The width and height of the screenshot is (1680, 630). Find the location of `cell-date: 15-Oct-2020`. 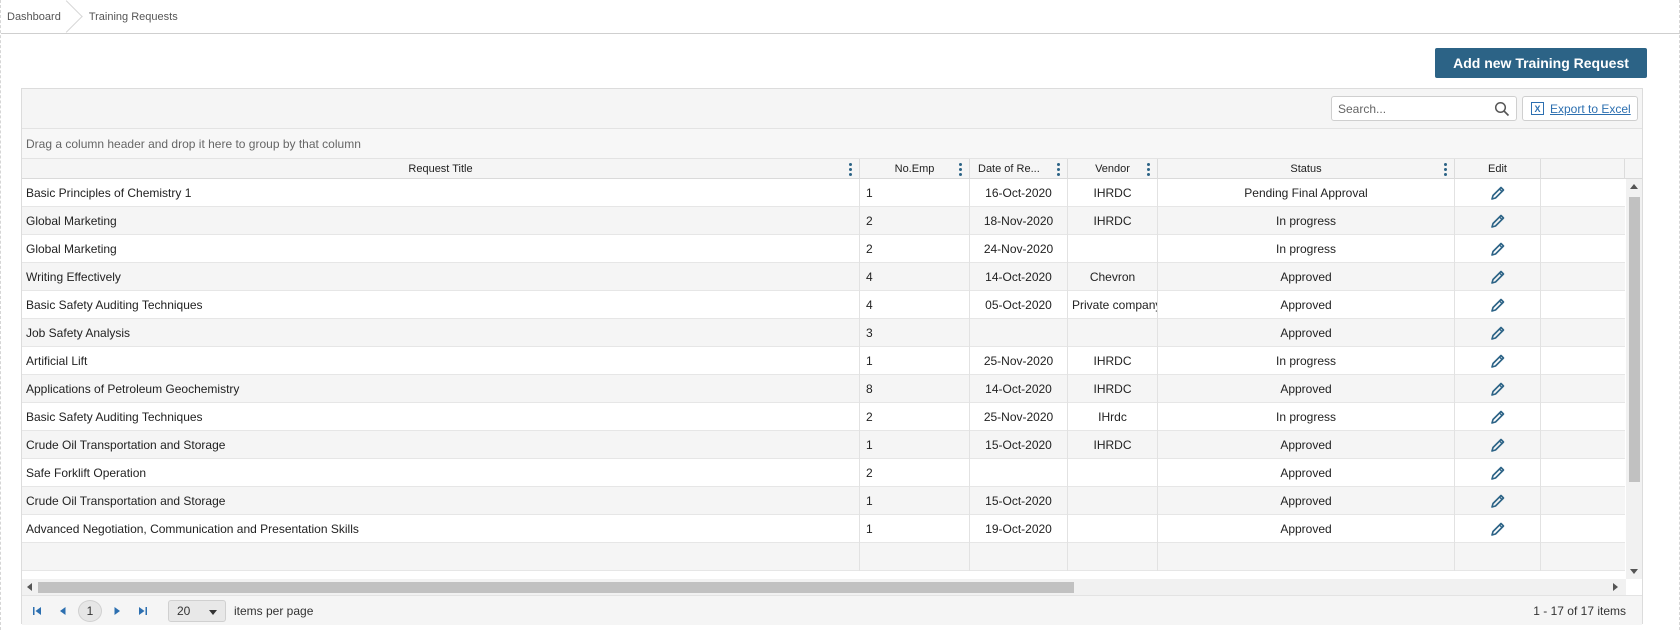

cell-date: 15-Oct-2020 is located at coordinates (1019, 501).